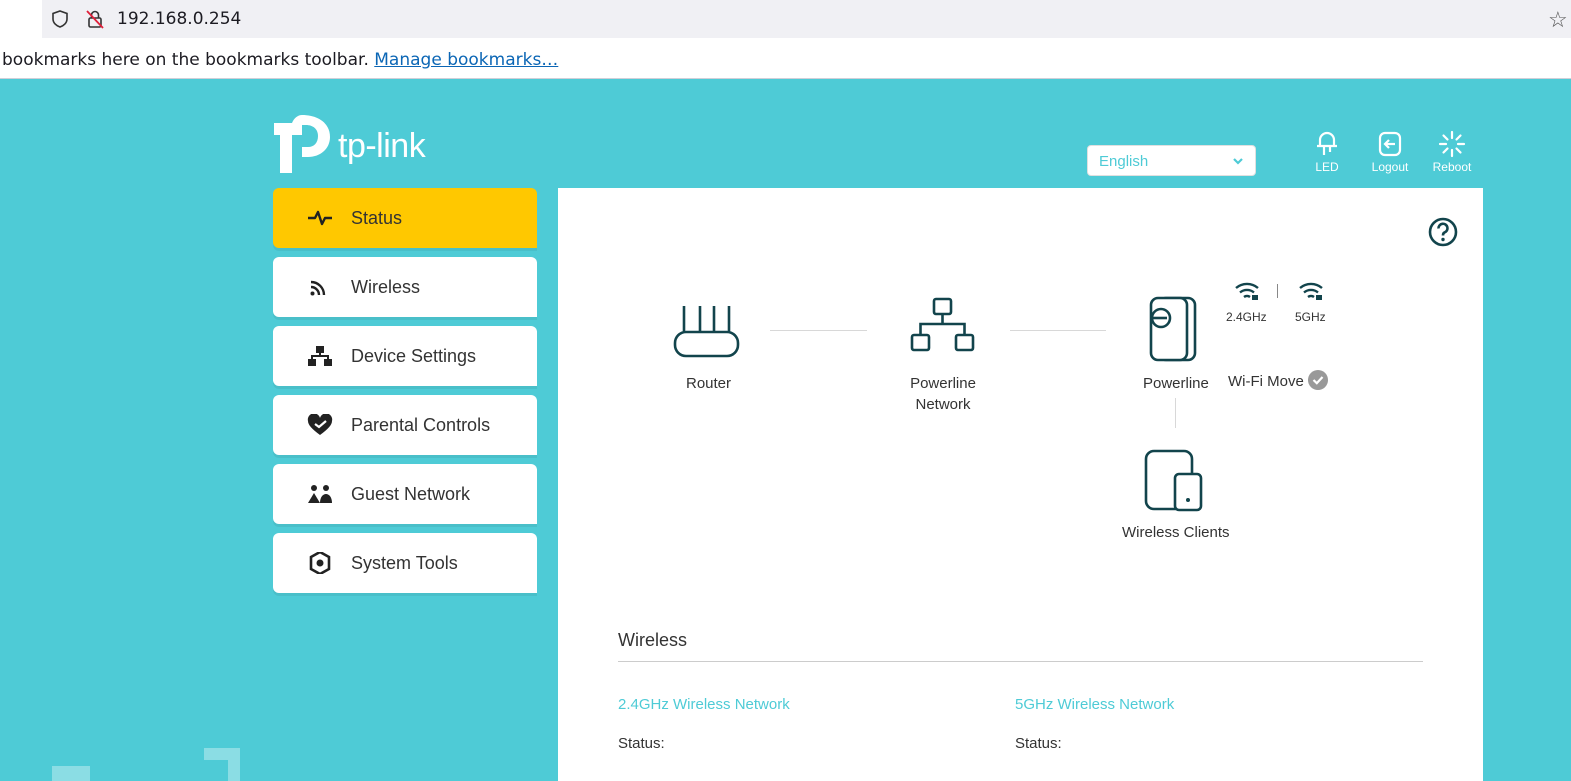  What do you see at coordinates (1176, 383) in the screenshot?
I see `powerline-label: Powerline` at bounding box center [1176, 383].